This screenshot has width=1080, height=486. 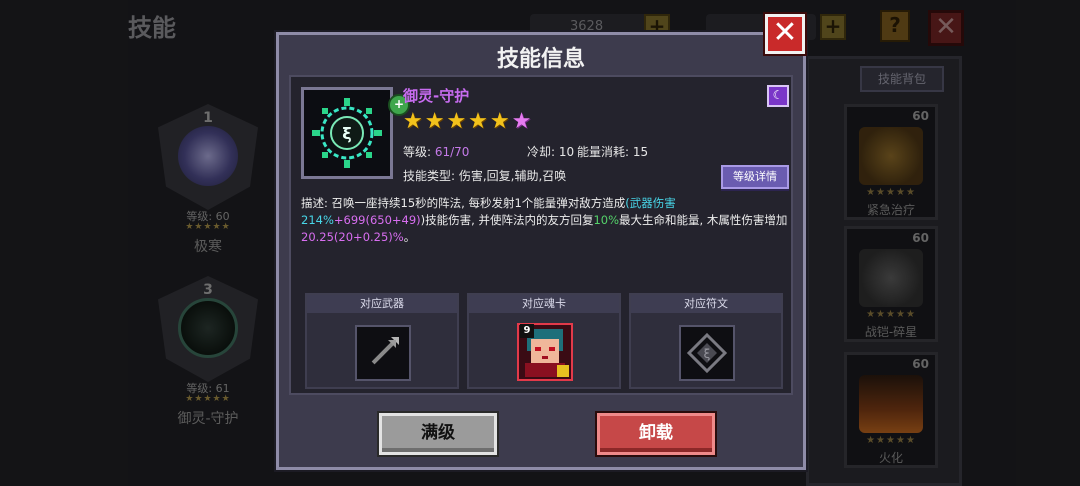 I want to click on rune-icon: ξ, so click(x=707, y=353).